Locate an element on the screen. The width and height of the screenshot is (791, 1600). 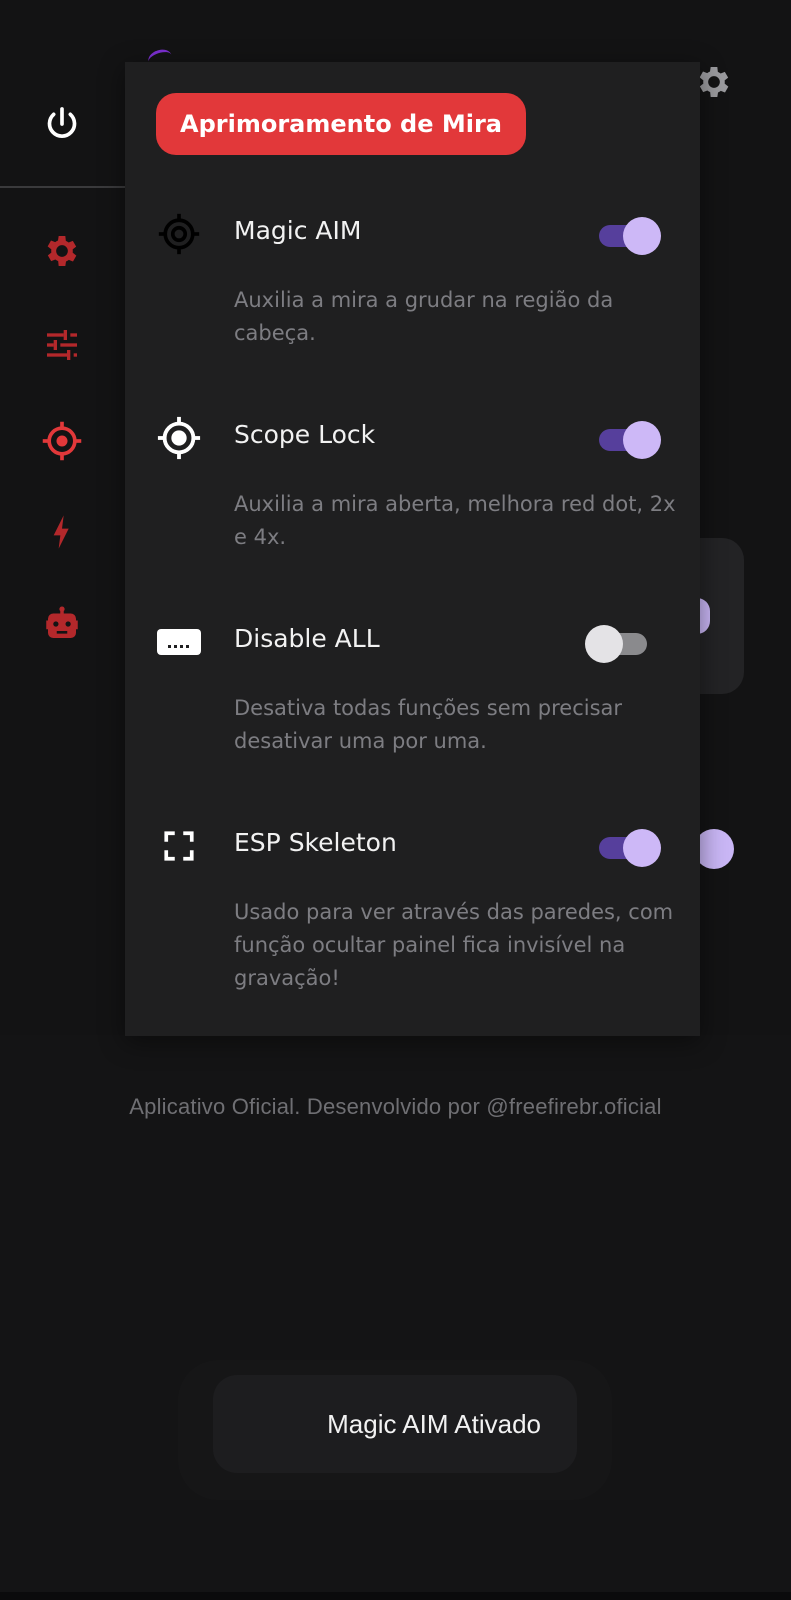
option-label: ESP Skeleton is located at coordinates (315, 842).